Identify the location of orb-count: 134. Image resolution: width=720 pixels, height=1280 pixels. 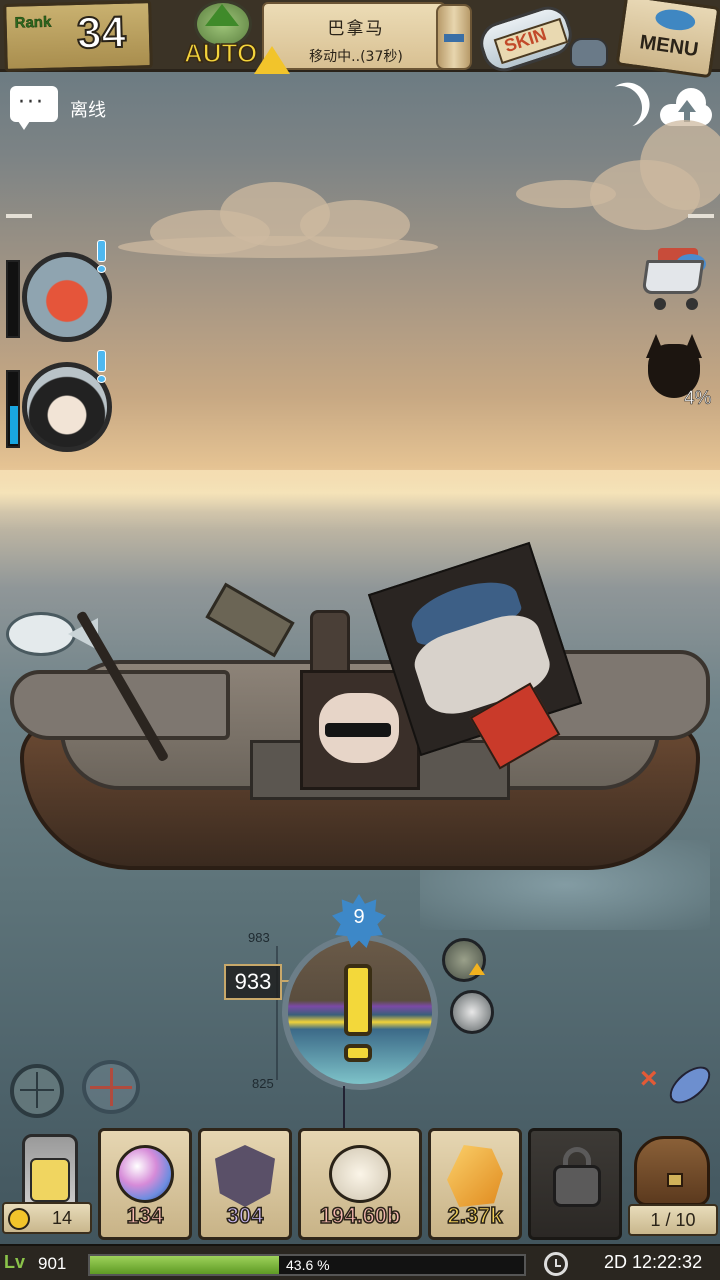
(145, 1215).